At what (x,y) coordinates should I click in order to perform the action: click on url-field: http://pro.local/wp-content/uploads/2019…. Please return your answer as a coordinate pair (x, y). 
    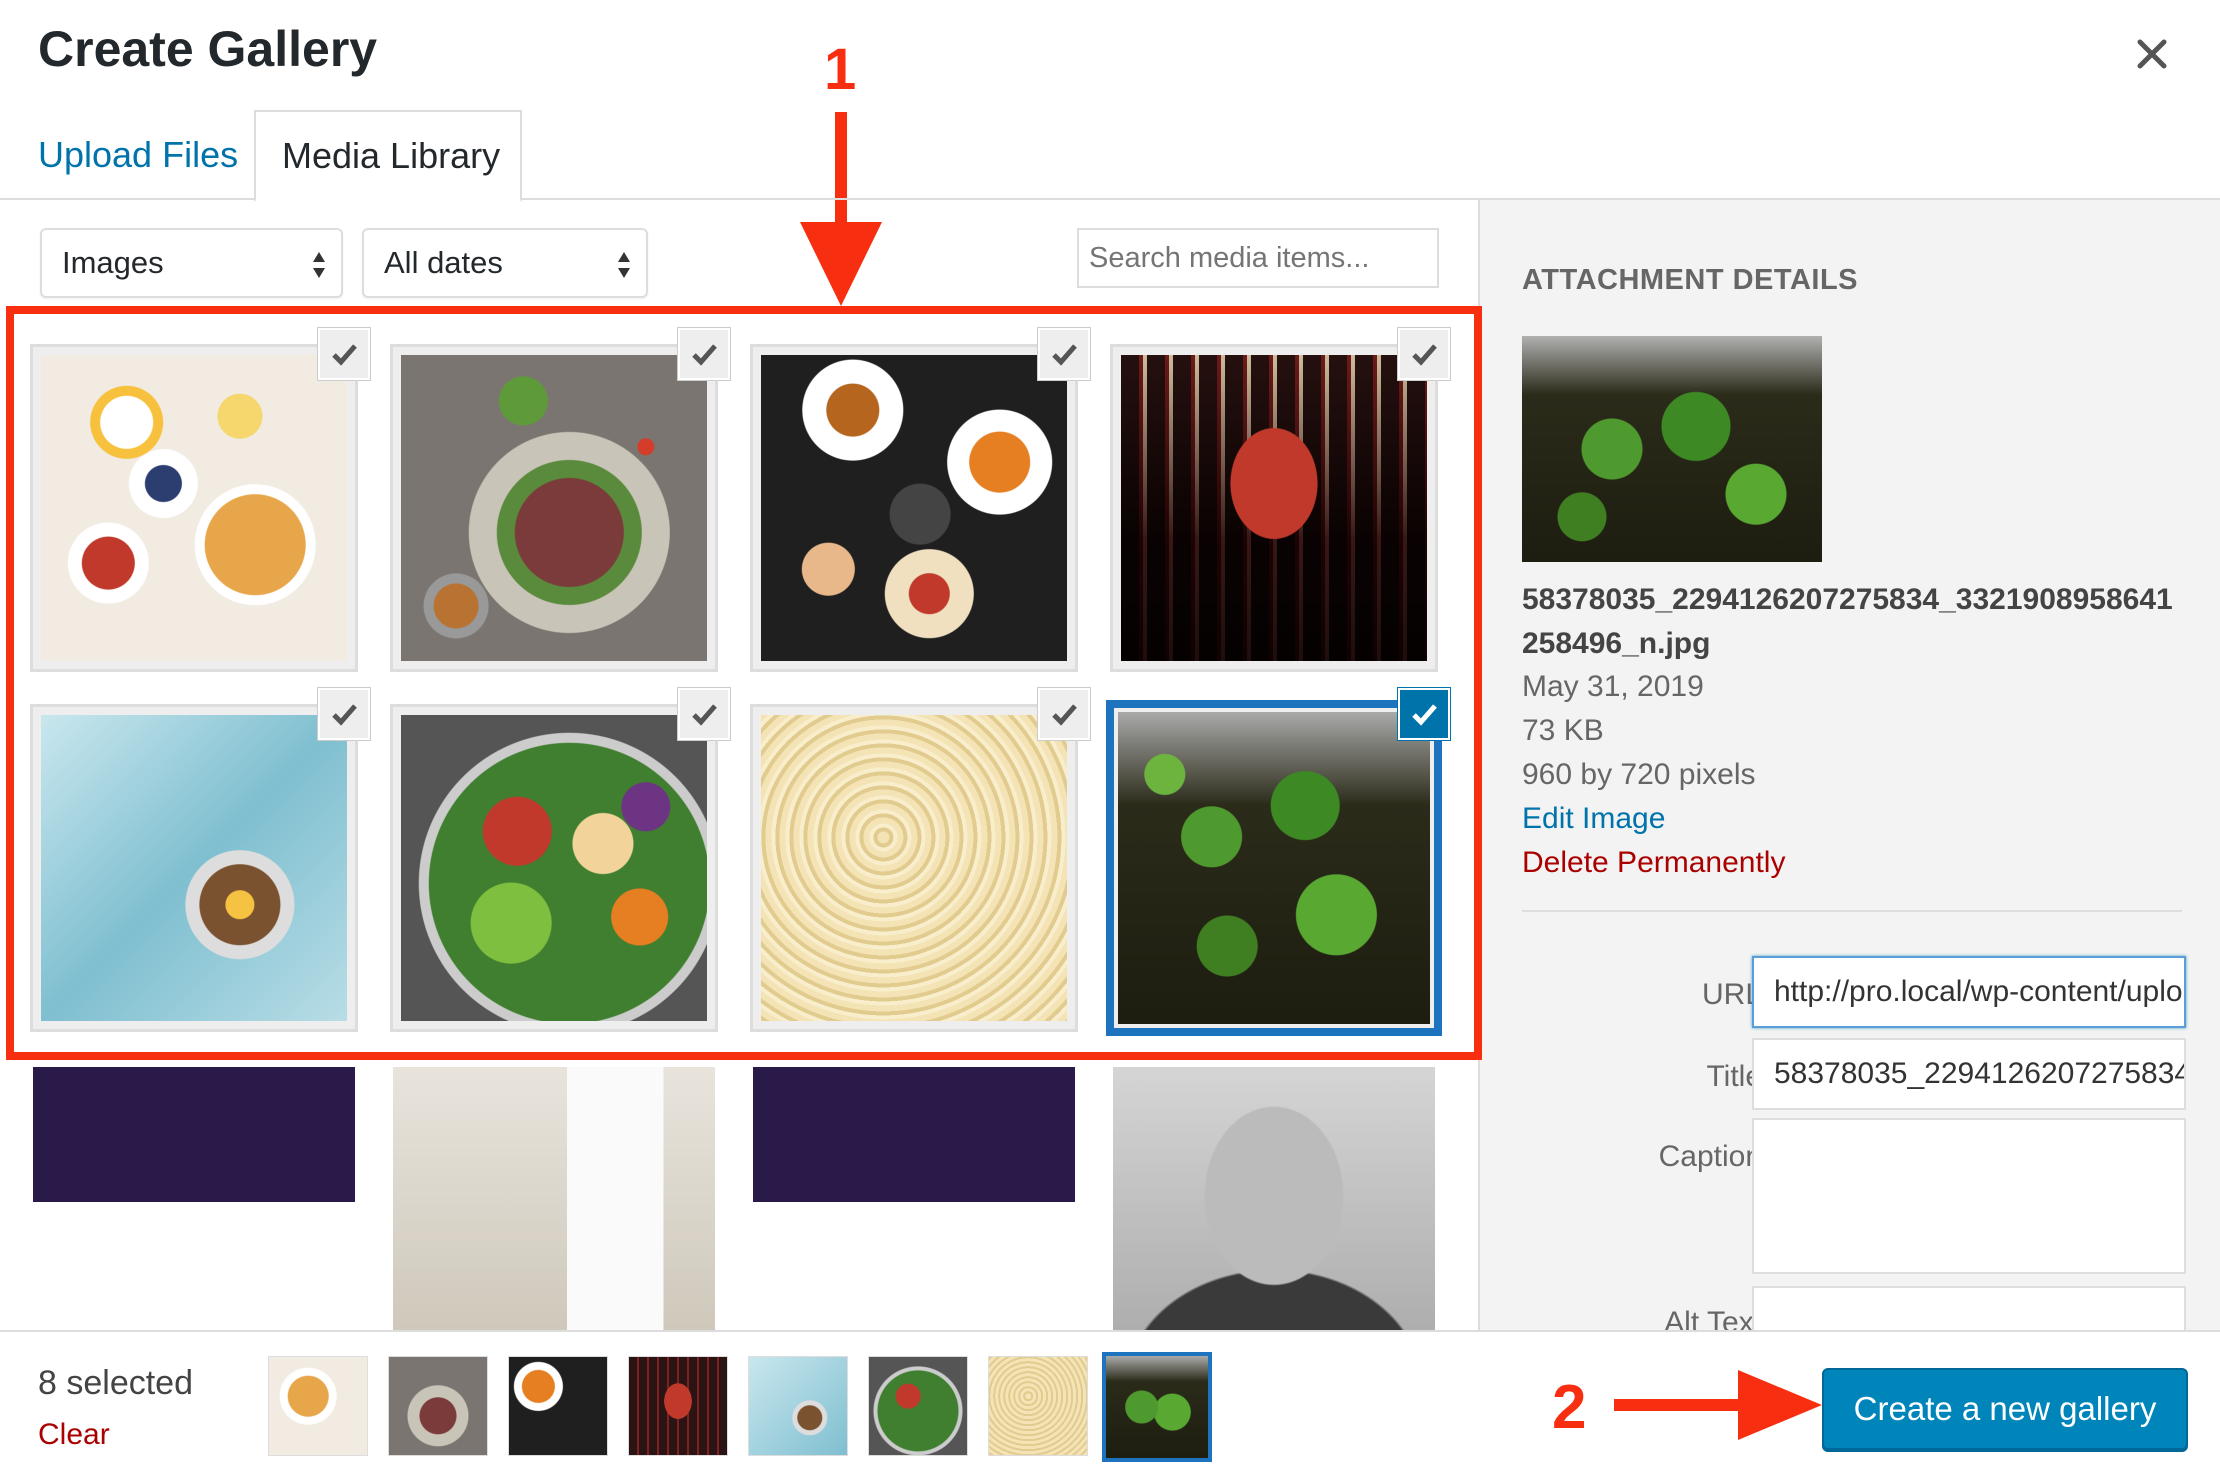
    Looking at the image, I should click on (1969, 992).